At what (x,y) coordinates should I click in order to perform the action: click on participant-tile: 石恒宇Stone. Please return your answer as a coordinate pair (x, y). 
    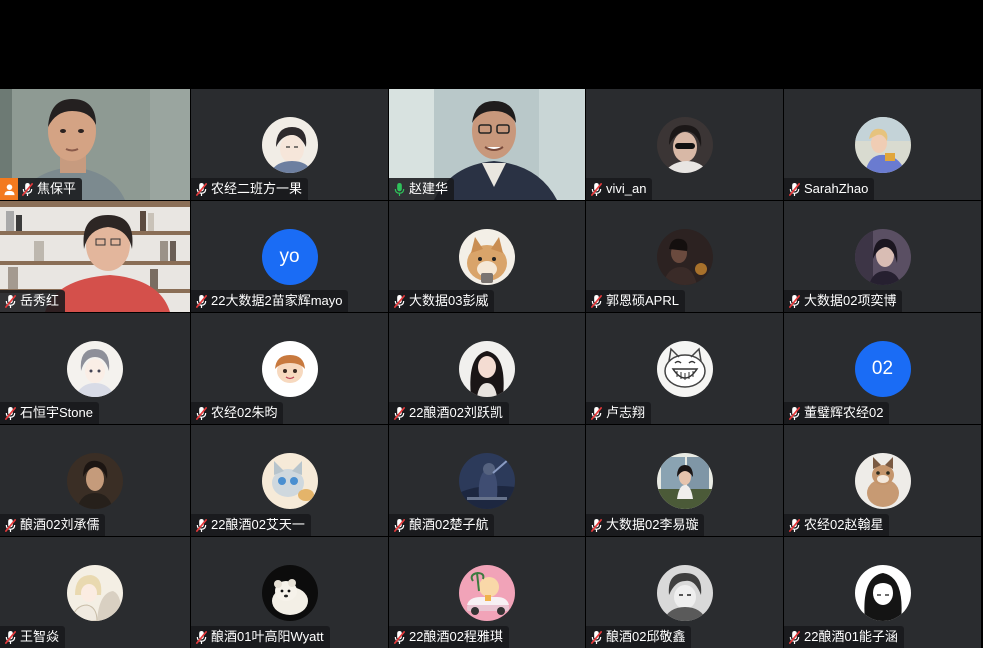
    Looking at the image, I should click on (95, 368).